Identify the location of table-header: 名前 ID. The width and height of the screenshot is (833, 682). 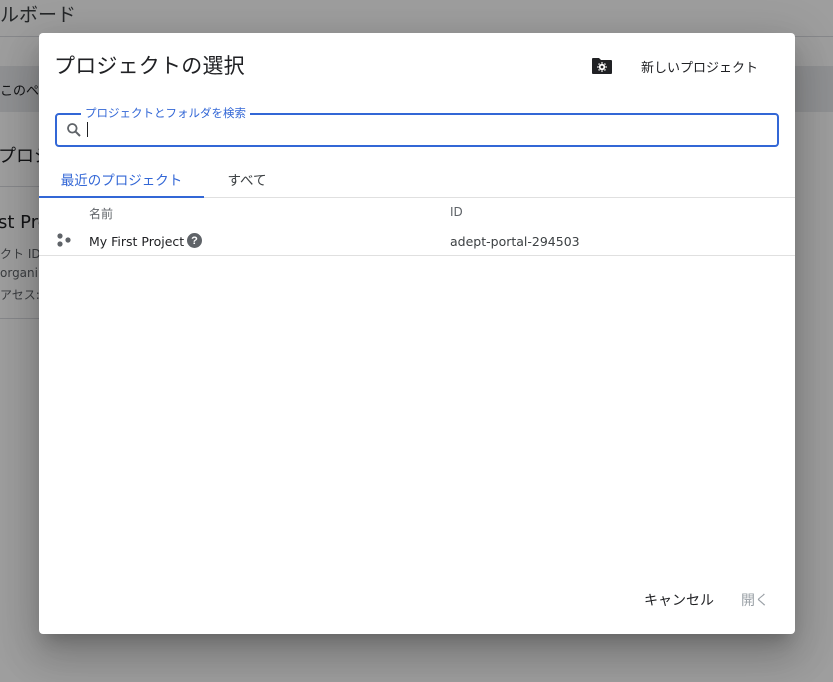
(417, 212).